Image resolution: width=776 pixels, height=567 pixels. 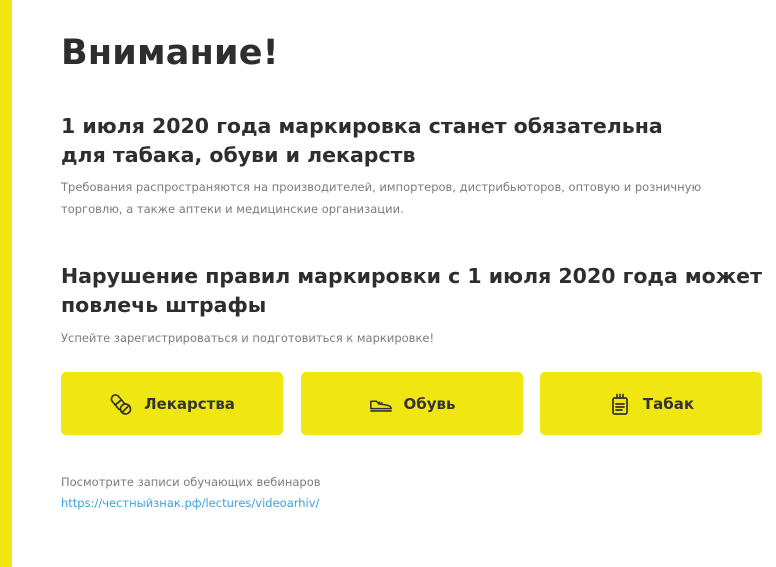 I want to click on accent-bar, so click(x=6, y=283).